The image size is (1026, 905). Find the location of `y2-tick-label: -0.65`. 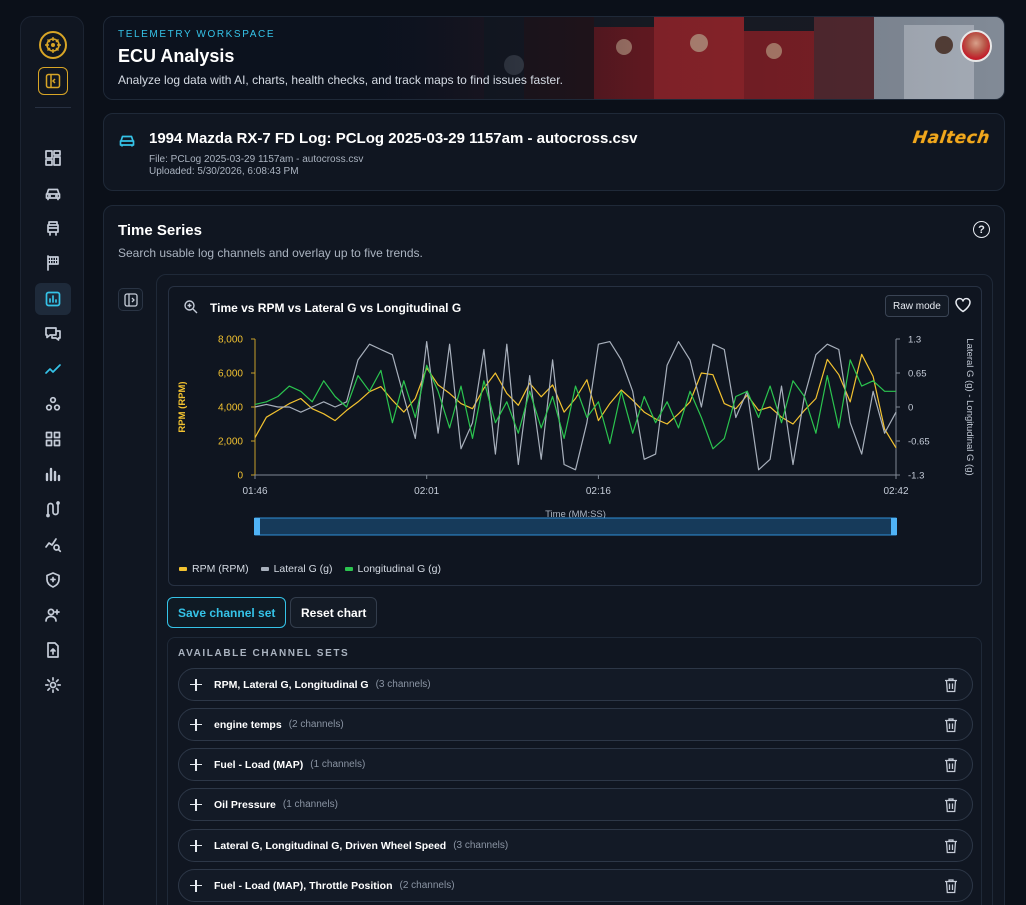

y2-tick-label: -0.65 is located at coordinates (919, 442).